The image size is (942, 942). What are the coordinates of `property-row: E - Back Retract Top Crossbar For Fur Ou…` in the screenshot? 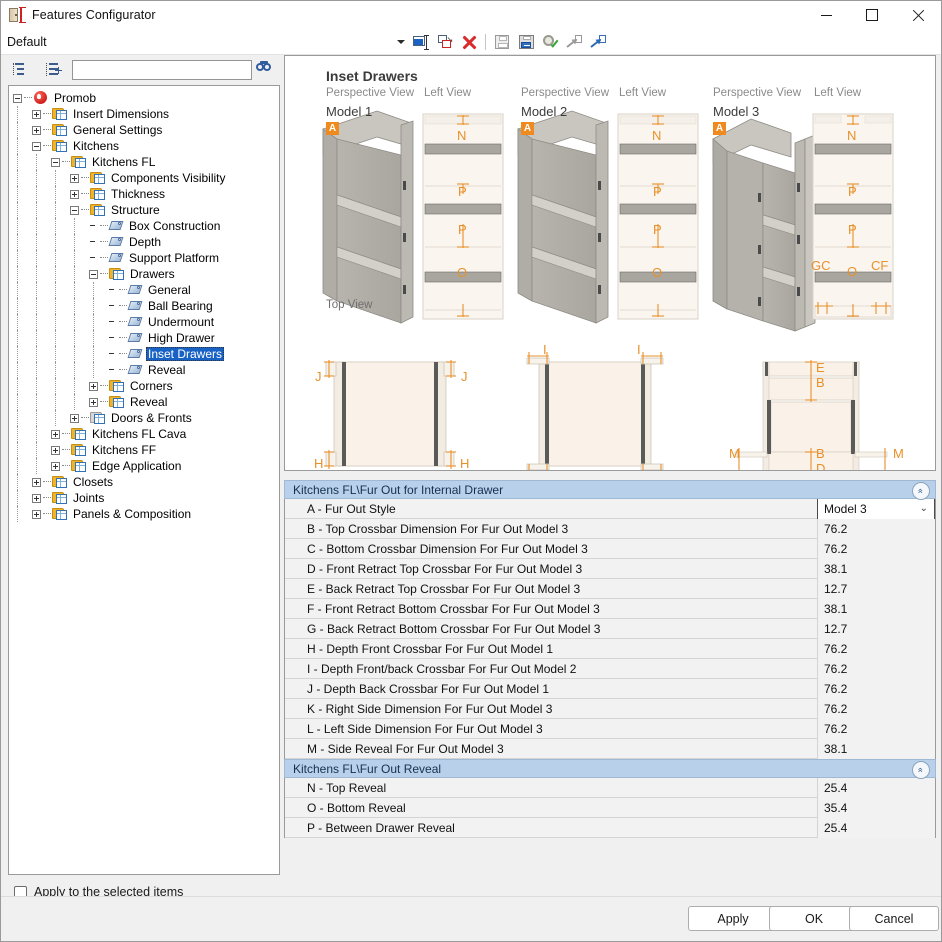 It's located at (610, 588).